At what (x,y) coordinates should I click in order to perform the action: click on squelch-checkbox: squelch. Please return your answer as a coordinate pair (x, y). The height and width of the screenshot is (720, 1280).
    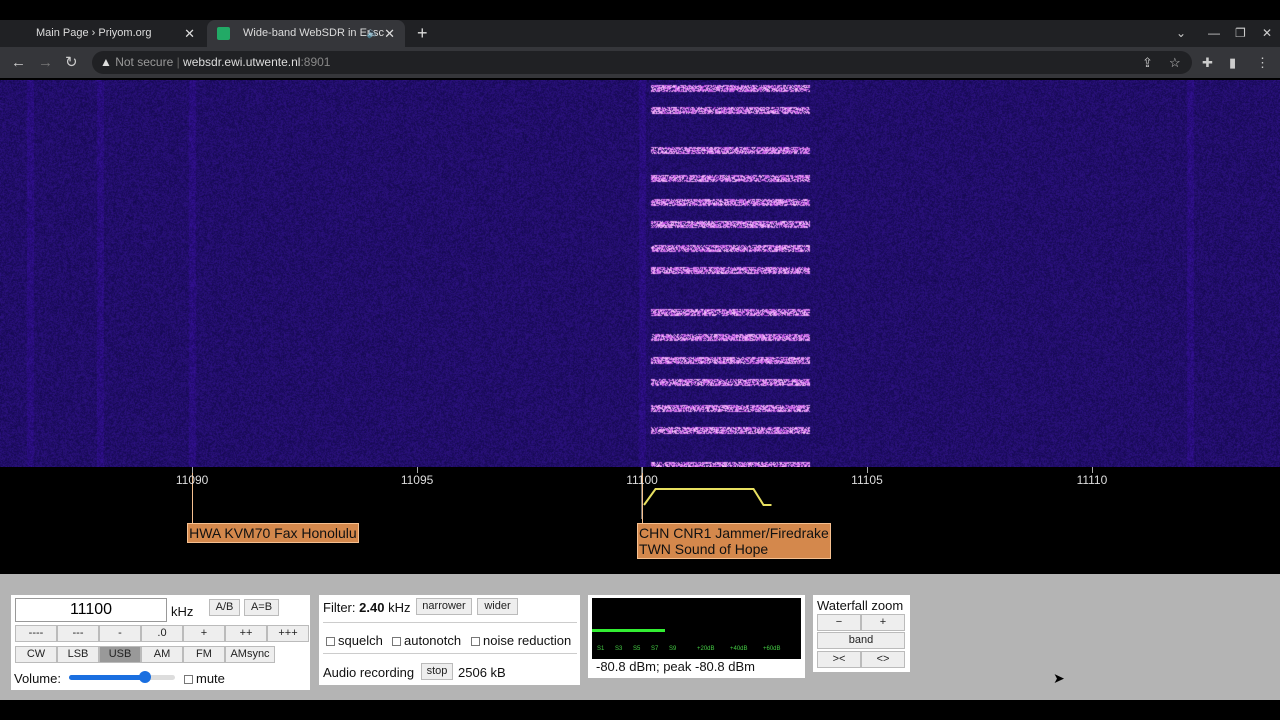
    Looking at the image, I should click on (354, 640).